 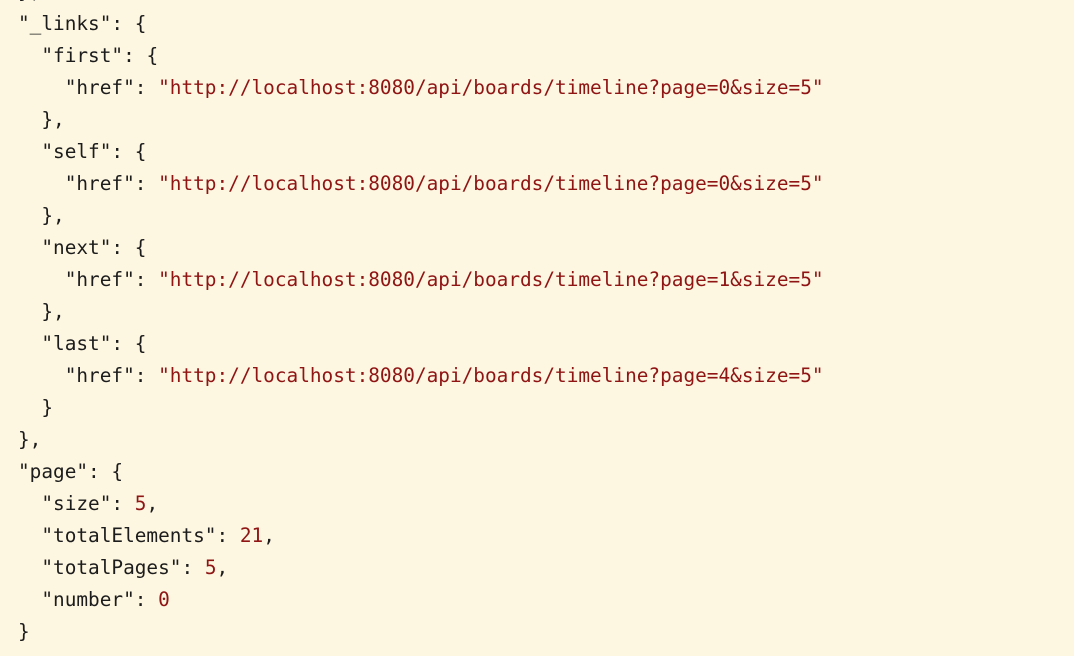 I want to click on json-line: "self": {, so click(x=421, y=152).